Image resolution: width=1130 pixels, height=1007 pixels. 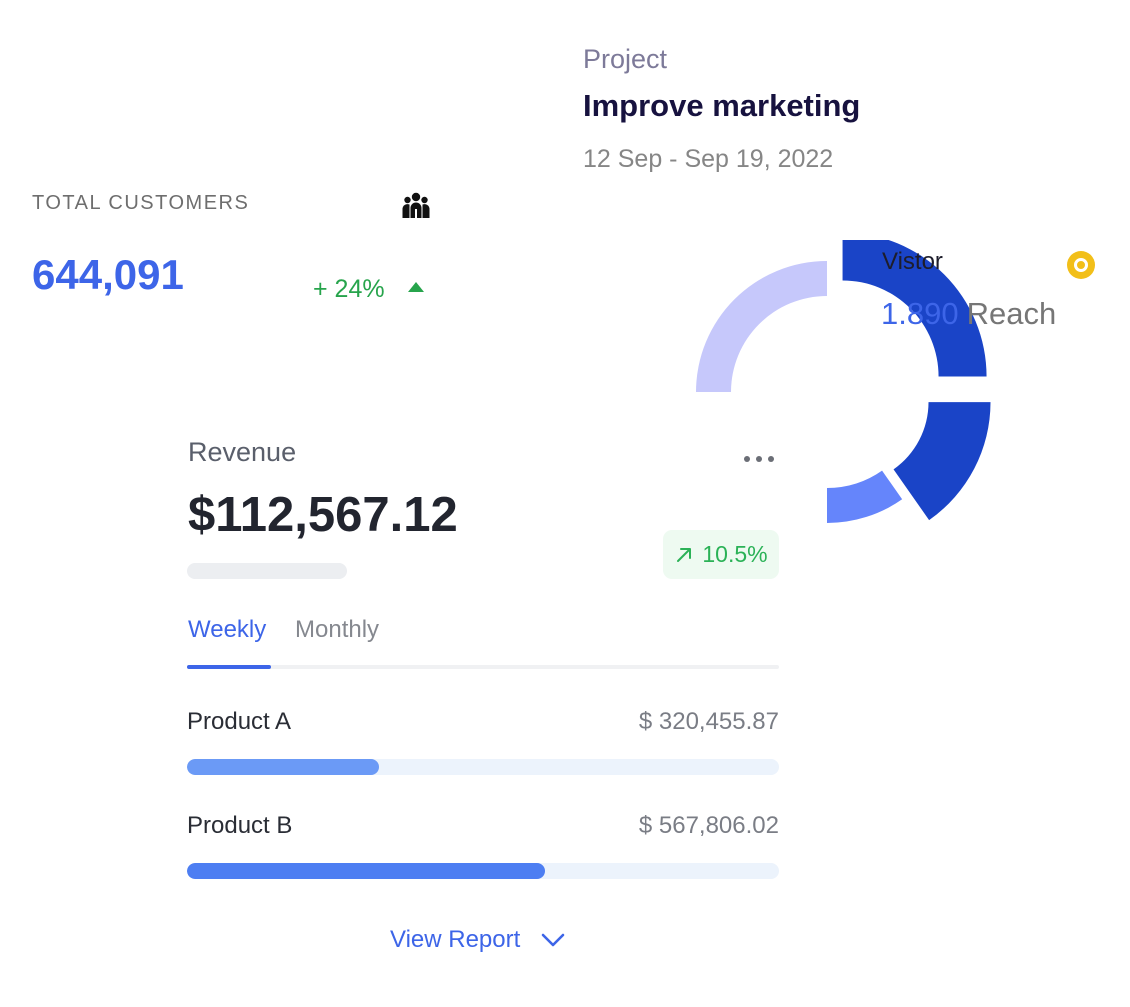 I want to click on total-customers-value: 644,091, so click(x=108, y=274).